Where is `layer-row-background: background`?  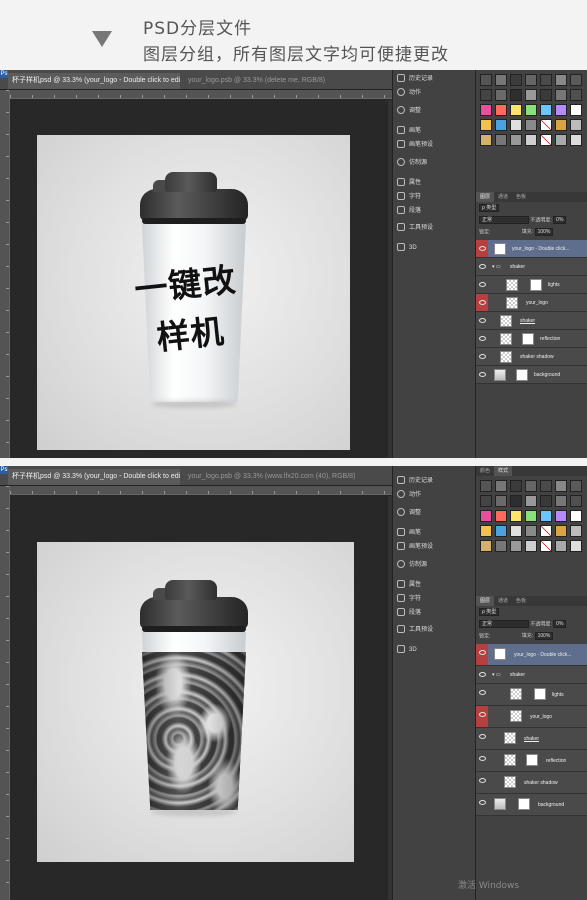
layer-row-background: background is located at coordinates (531, 375).